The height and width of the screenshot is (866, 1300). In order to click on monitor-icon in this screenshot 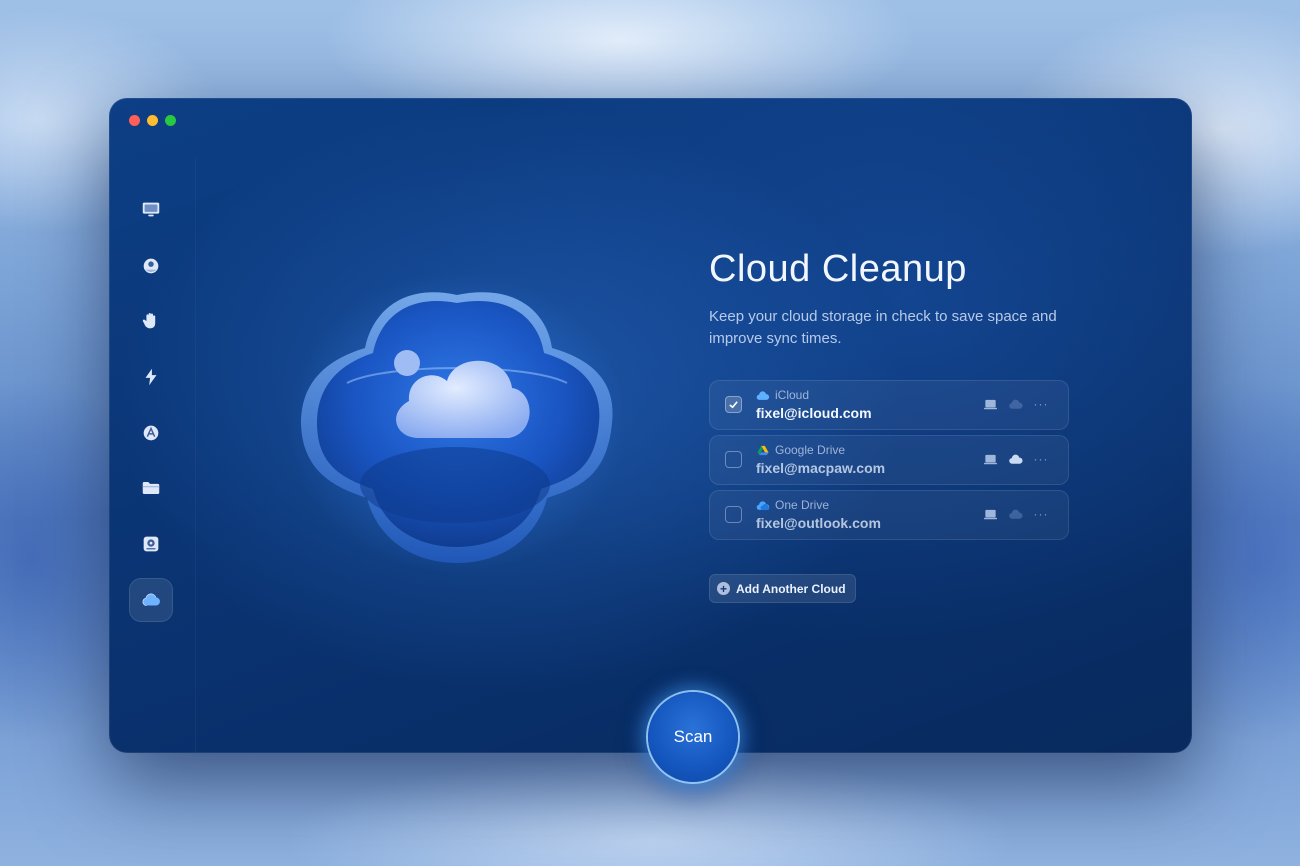, I will do `click(151, 209)`.